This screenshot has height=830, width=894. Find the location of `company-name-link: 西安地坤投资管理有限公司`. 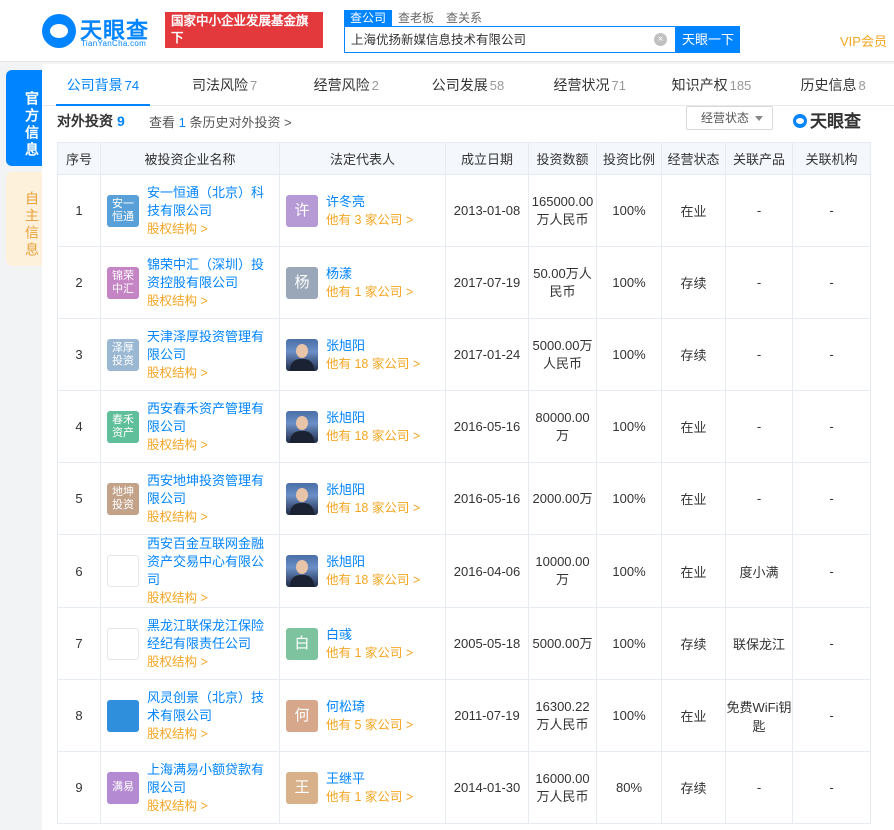

company-name-link: 西安地坤投资管理有限公司 is located at coordinates (211, 490).